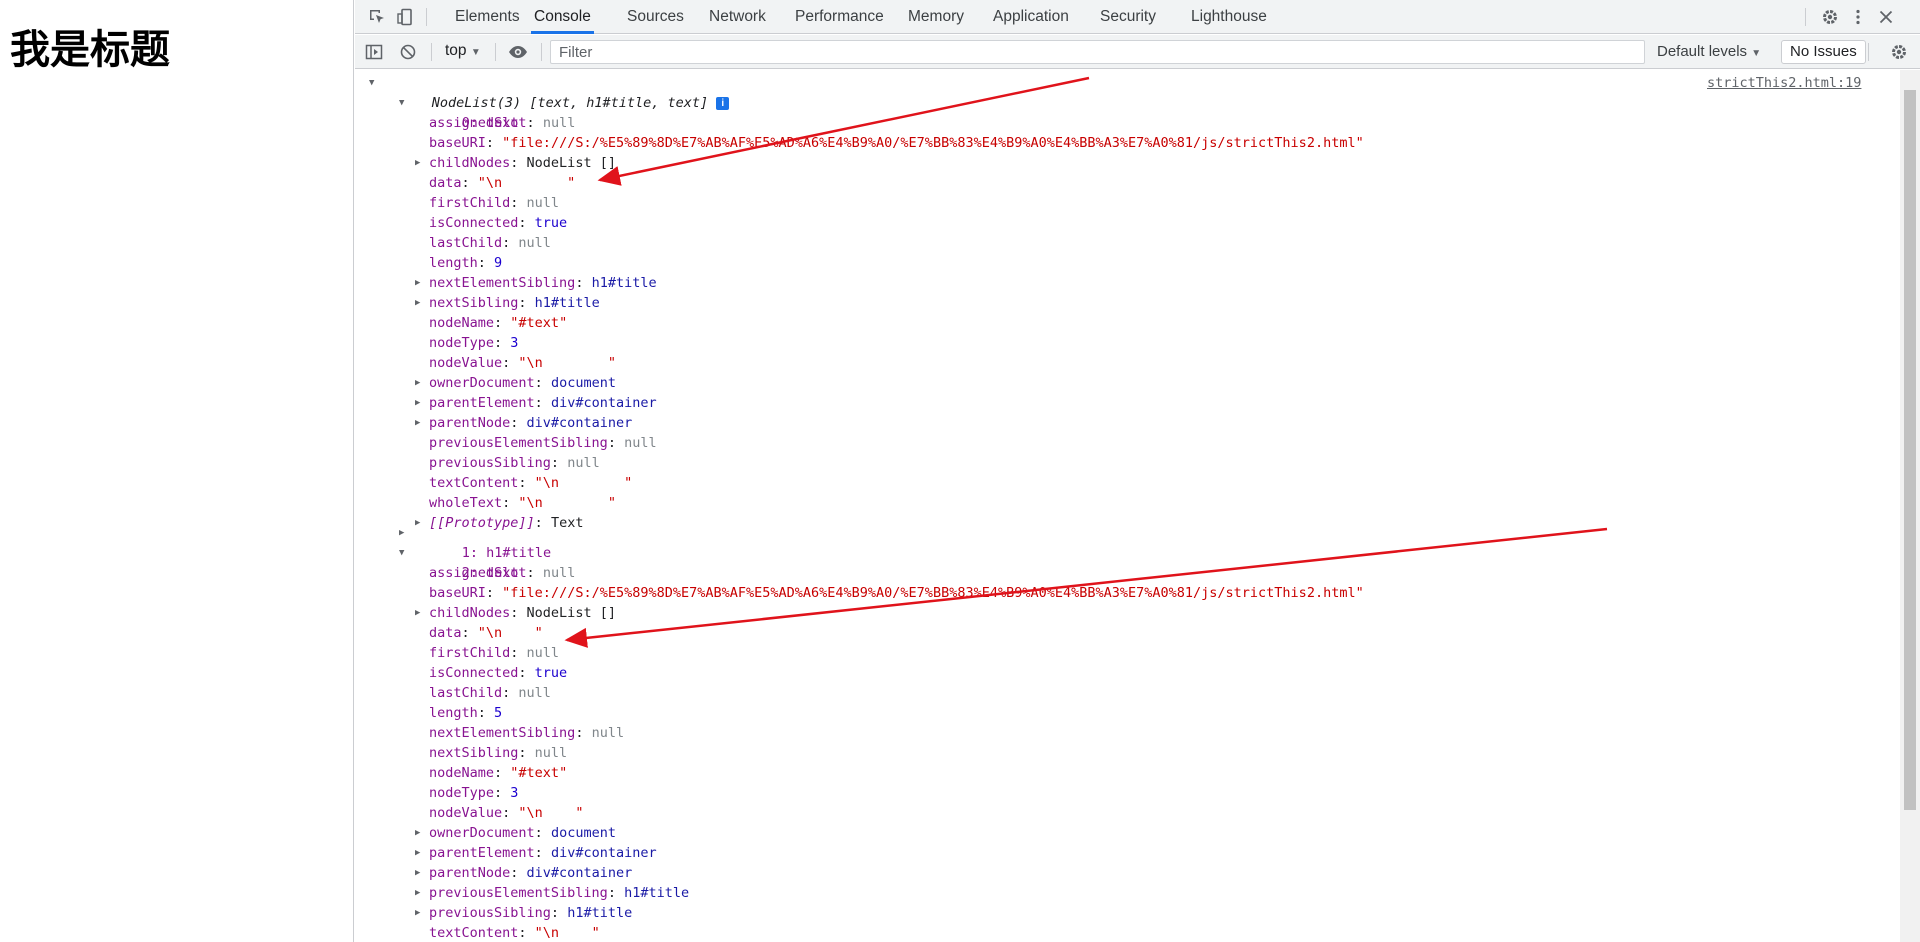 The image size is (1920, 942). What do you see at coordinates (475, 542) in the screenshot?
I see `nodelist-entry-1: ▶ 1: h1#title` at bounding box center [475, 542].